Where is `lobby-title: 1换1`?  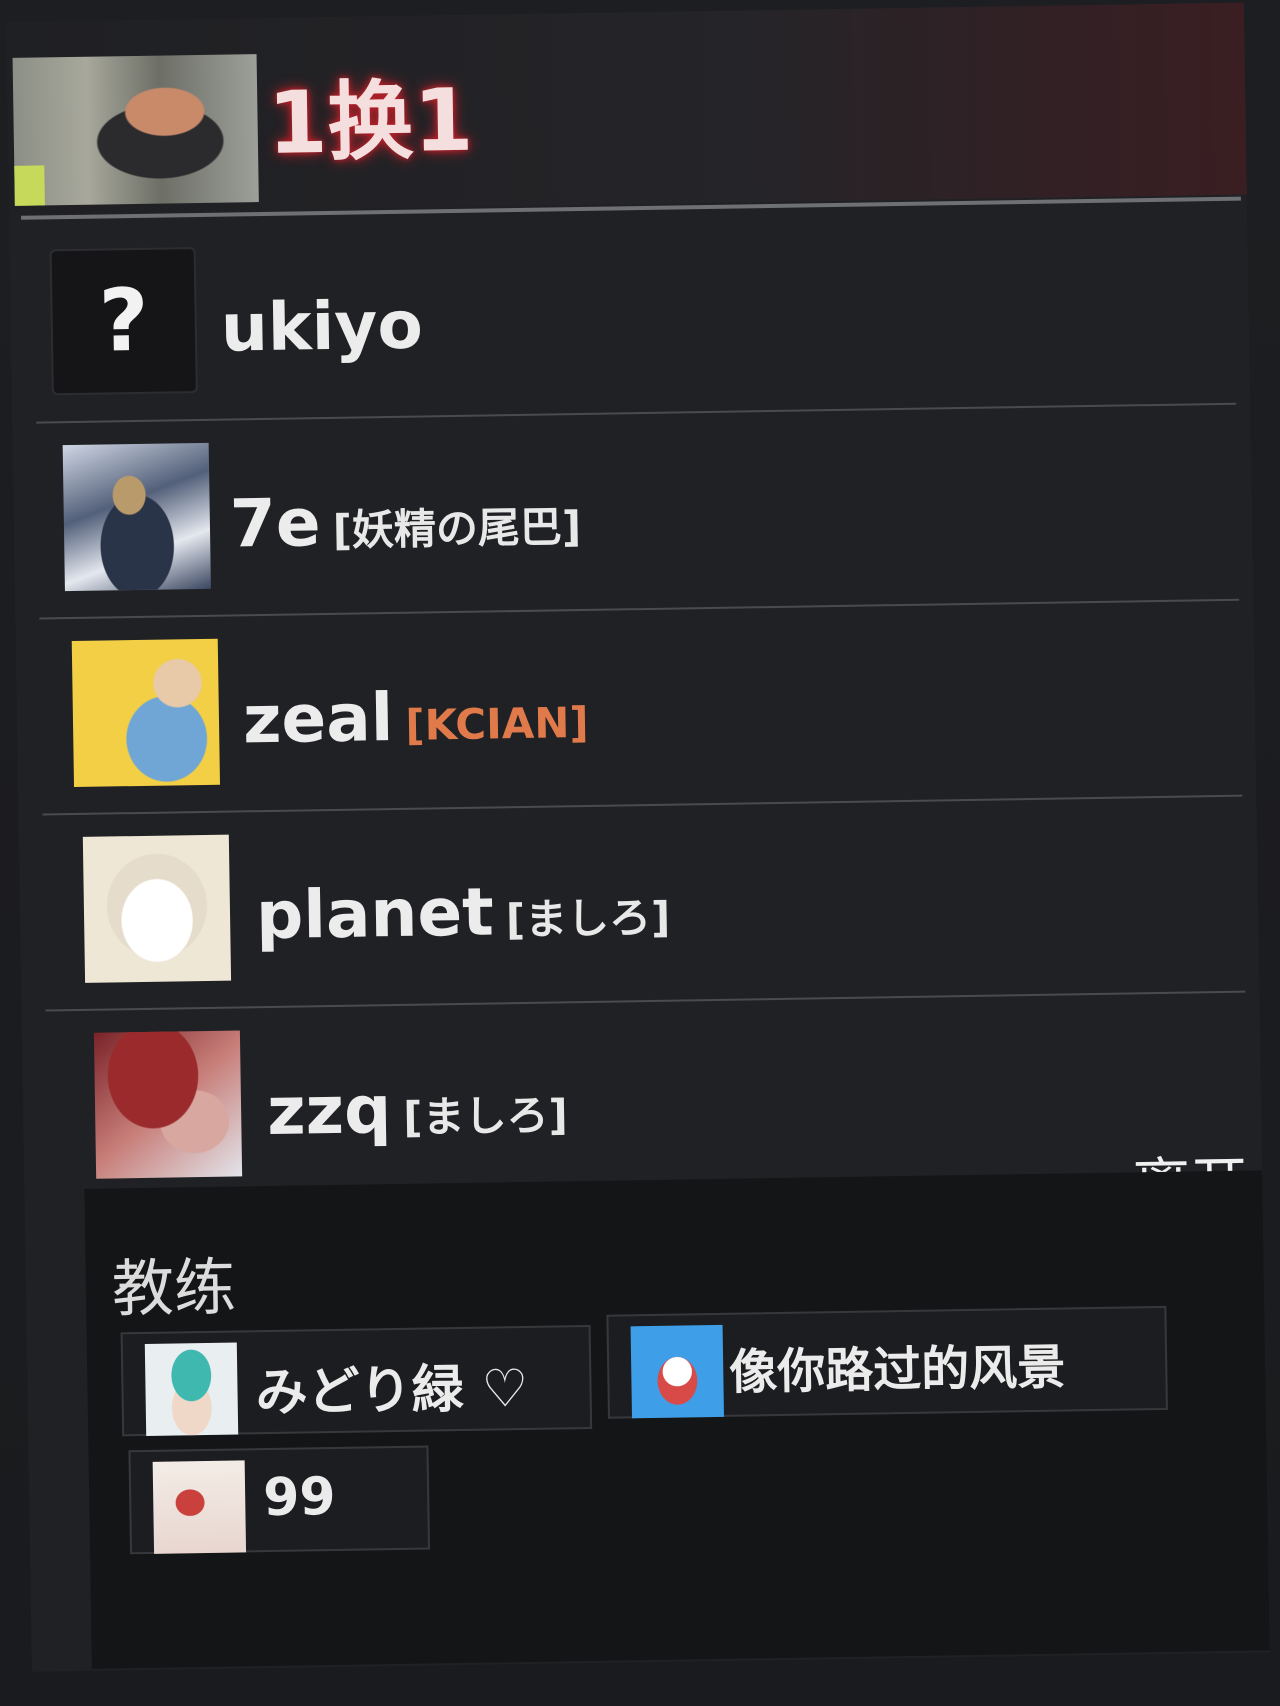
lobby-title: 1换1 is located at coordinates (370, 122).